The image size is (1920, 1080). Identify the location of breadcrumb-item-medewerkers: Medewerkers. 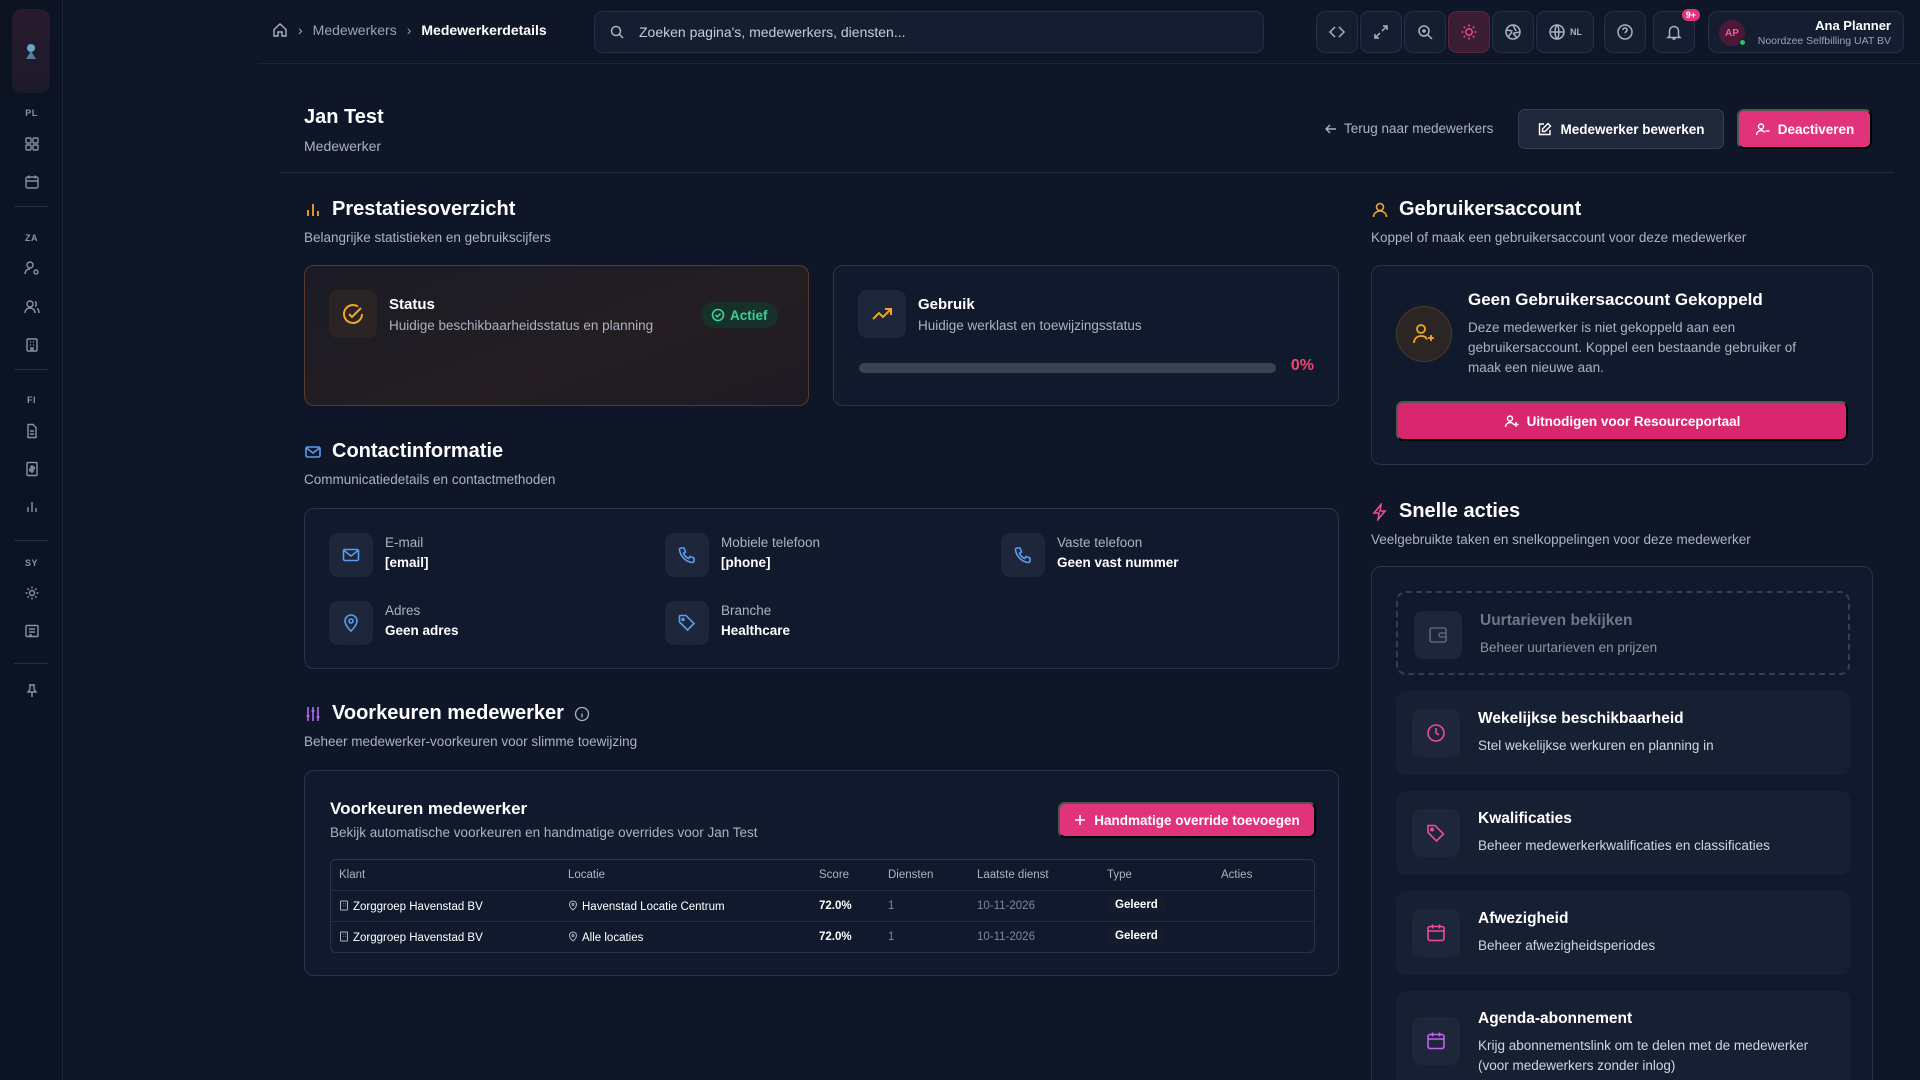
(355, 30).